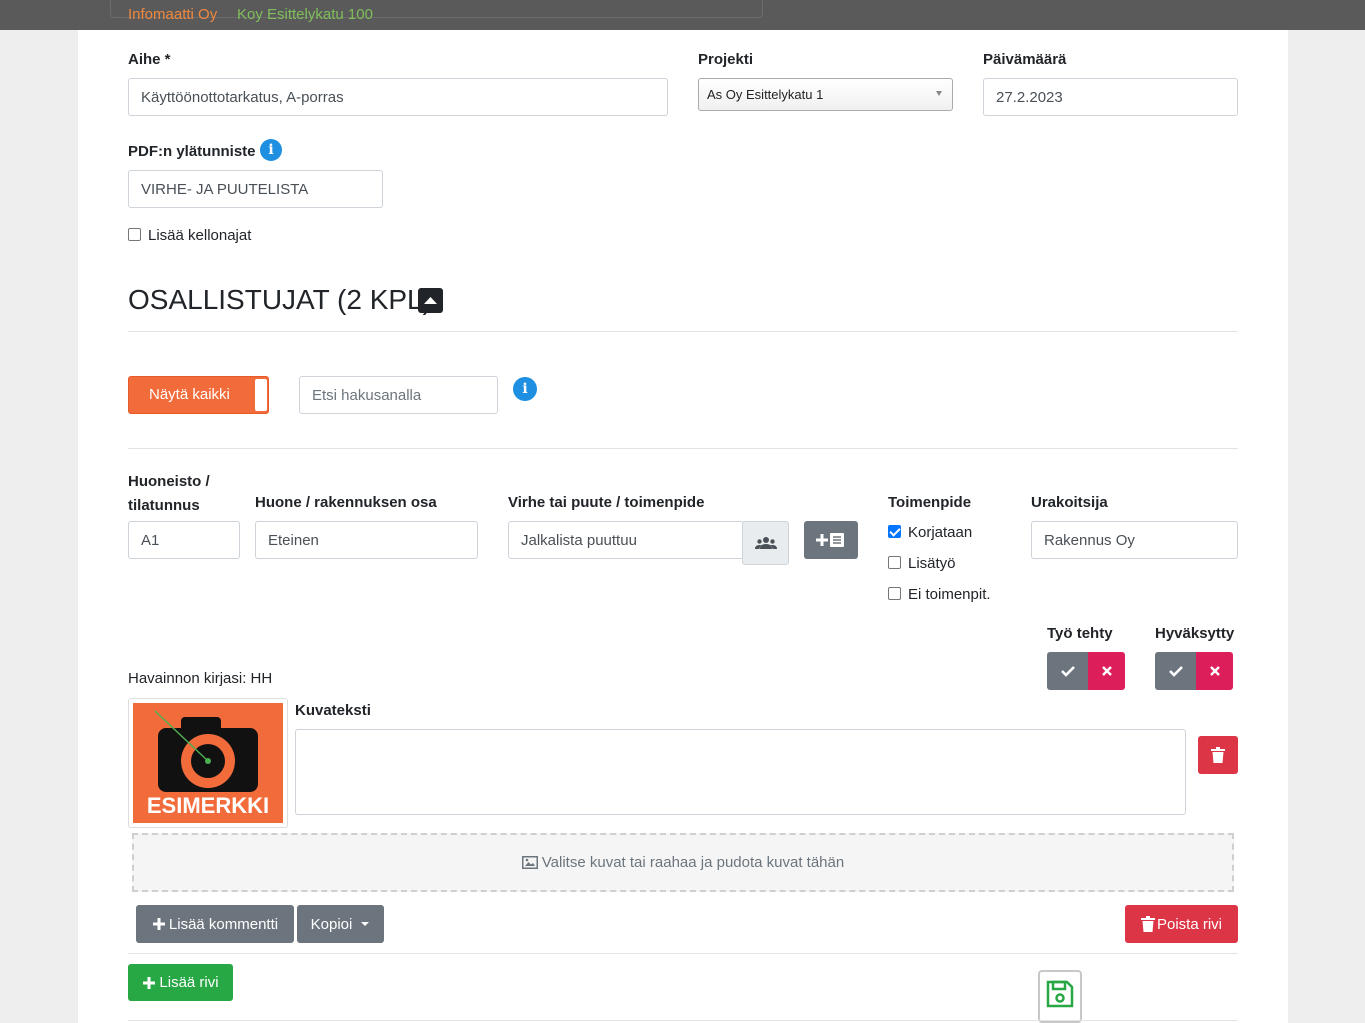 The height and width of the screenshot is (1023, 1365). Describe the element at coordinates (366, 540) in the screenshot. I see `room-input: Eteinen` at that location.